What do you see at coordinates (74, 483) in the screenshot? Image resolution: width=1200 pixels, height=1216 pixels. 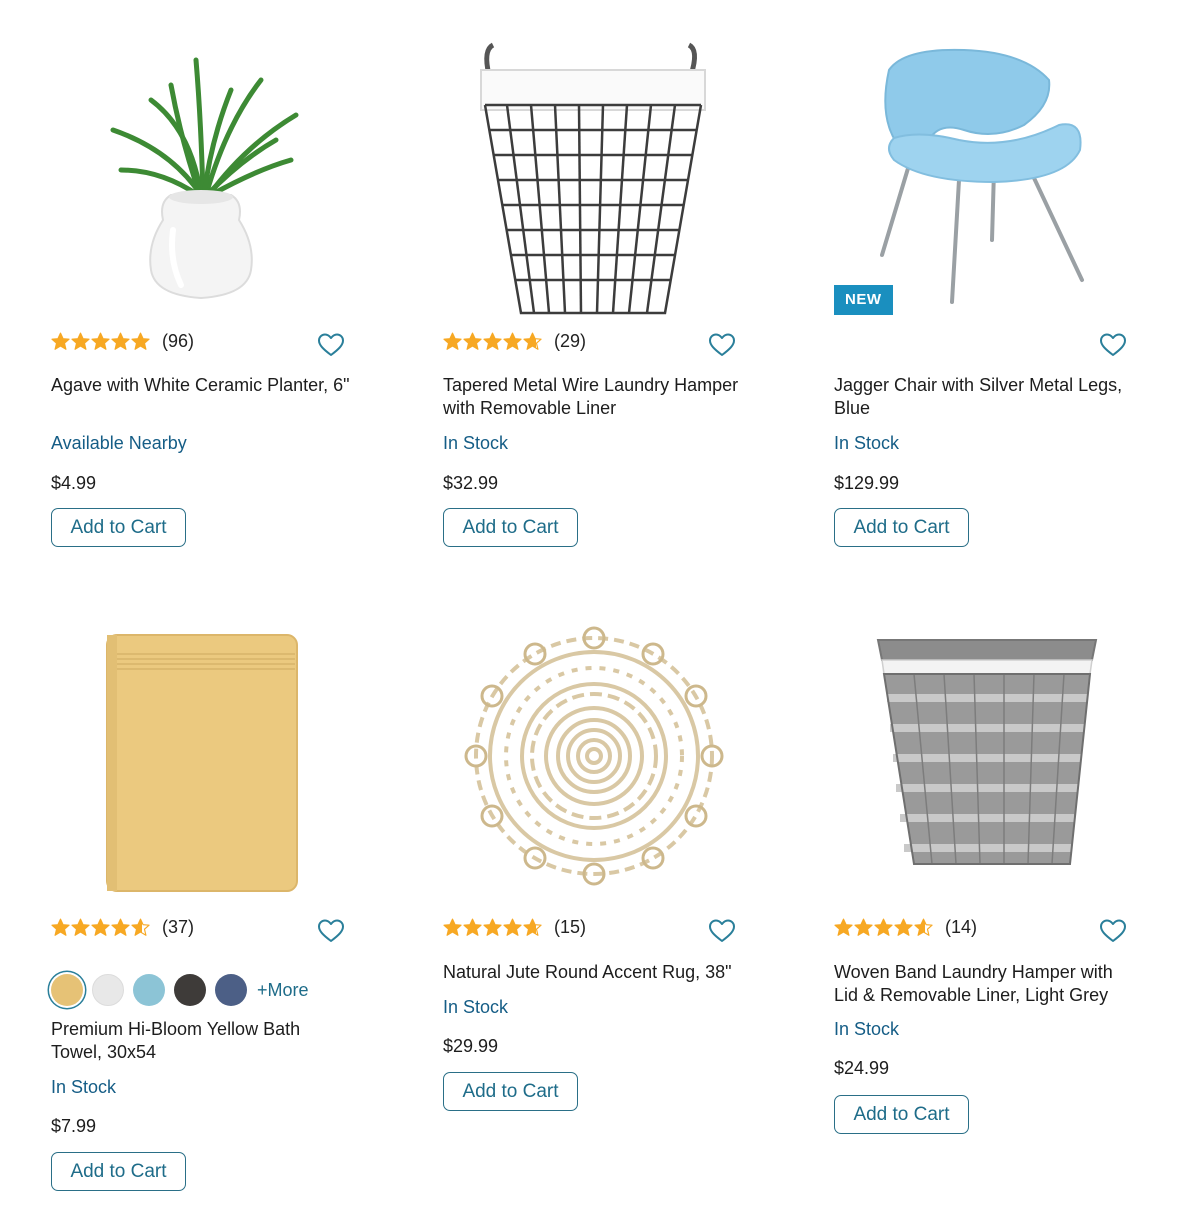 I see `price: $4.99` at bounding box center [74, 483].